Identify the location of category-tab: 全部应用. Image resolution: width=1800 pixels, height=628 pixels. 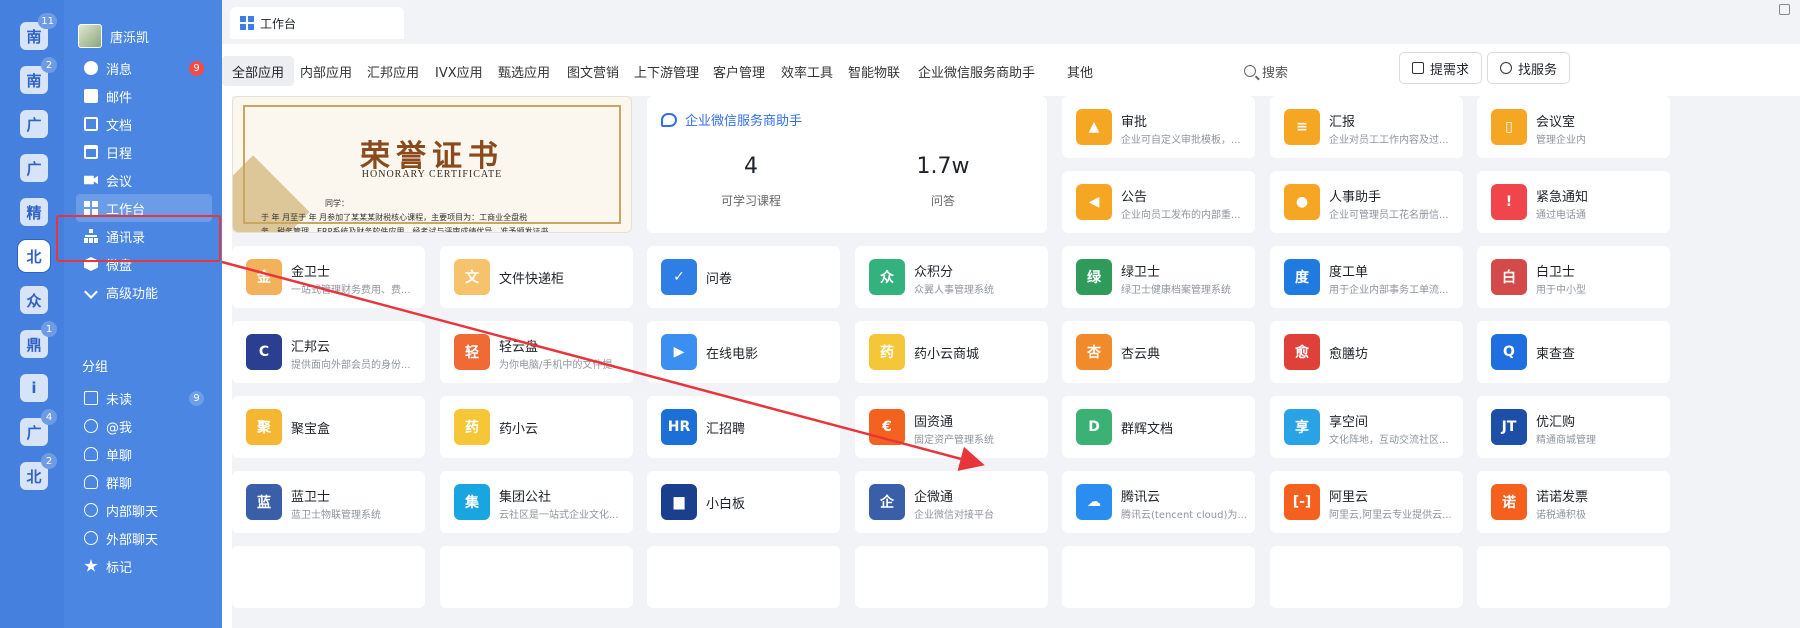
(258, 71).